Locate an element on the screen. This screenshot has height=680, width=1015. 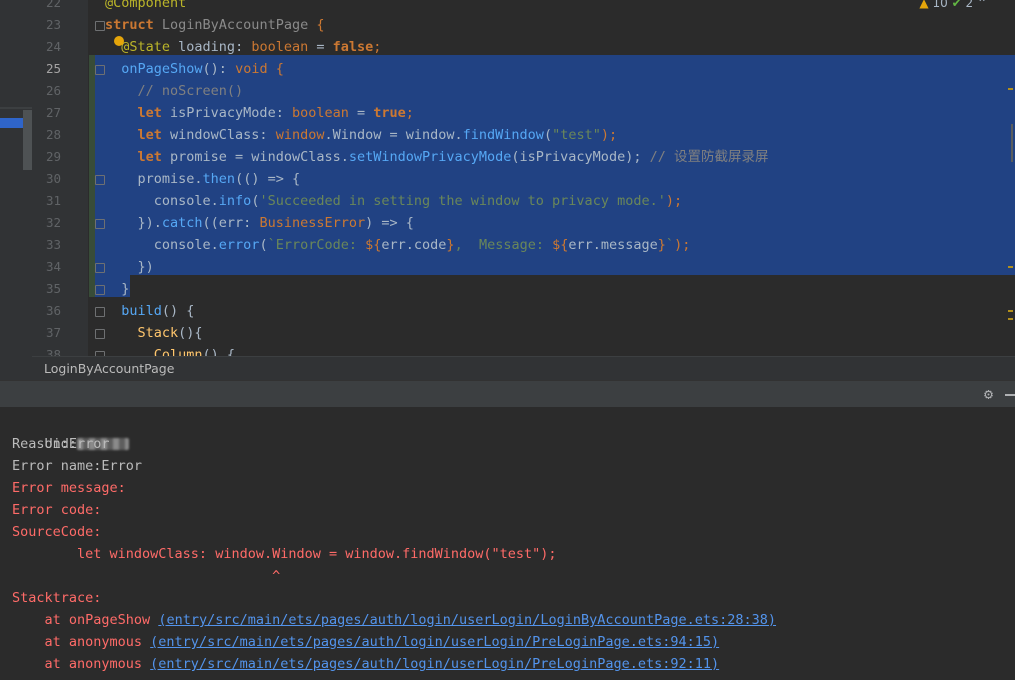
source-code-label: SourceCode: is located at coordinates (57, 532).